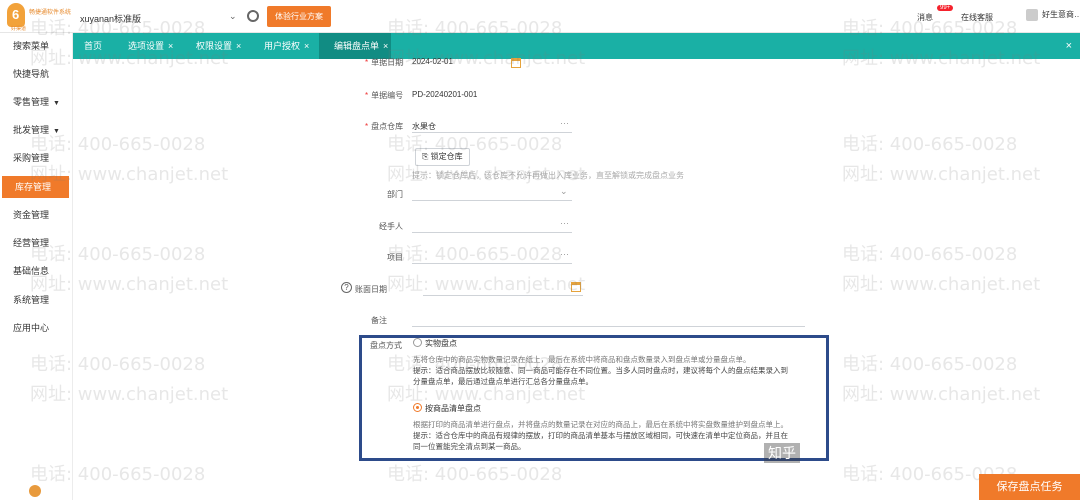 The image size is (1080, 500). I want to click on sidebar-item-inventory: 库存管理, so click(35, 187).